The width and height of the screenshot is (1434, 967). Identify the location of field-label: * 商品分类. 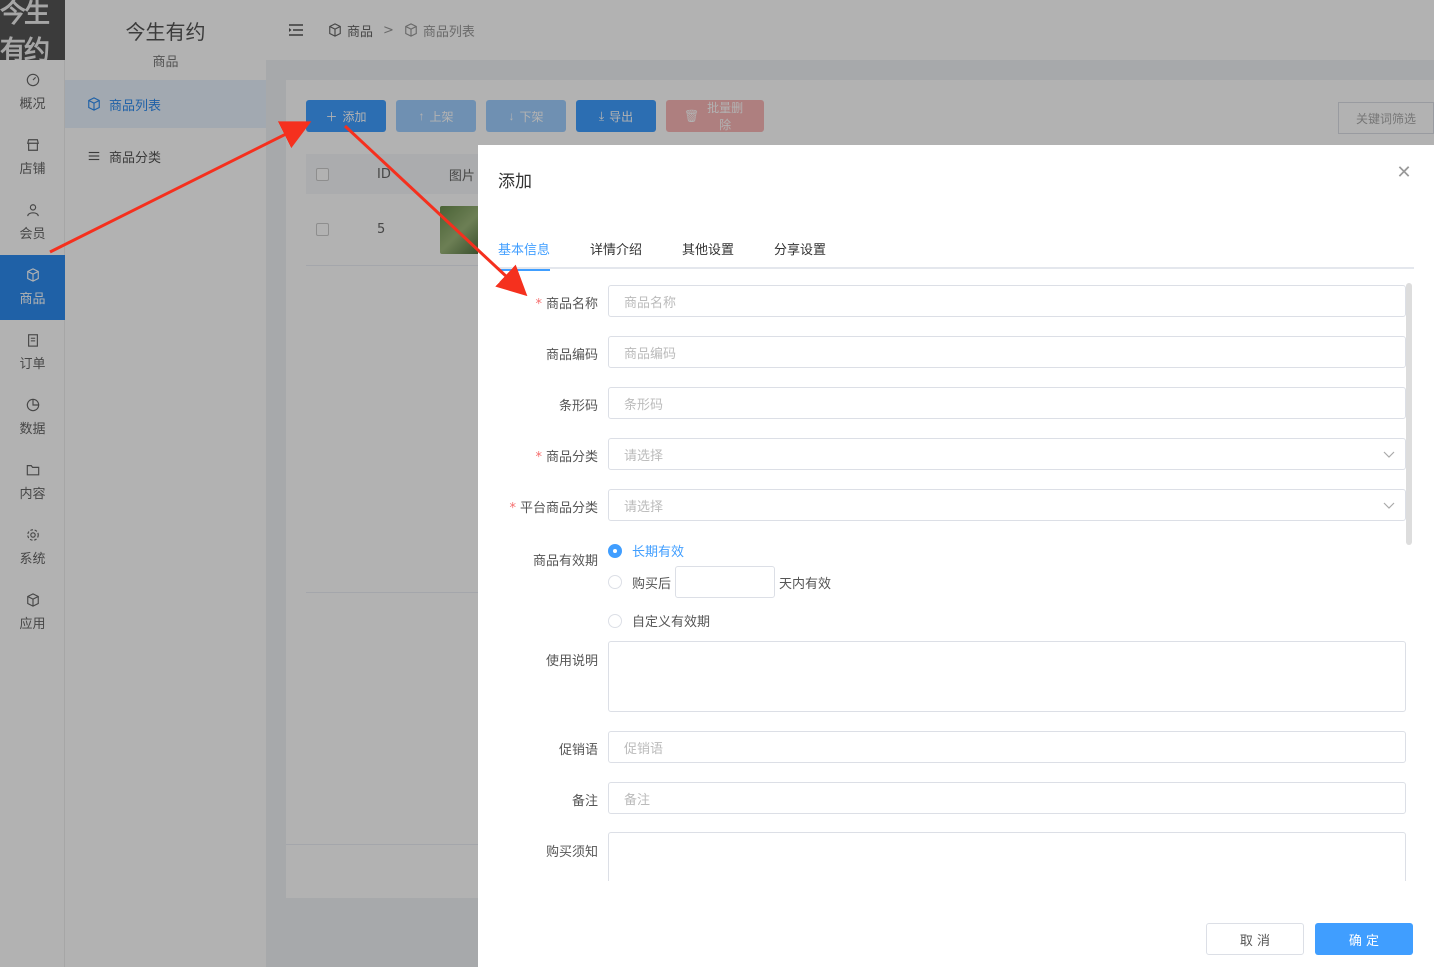
(566, 455).